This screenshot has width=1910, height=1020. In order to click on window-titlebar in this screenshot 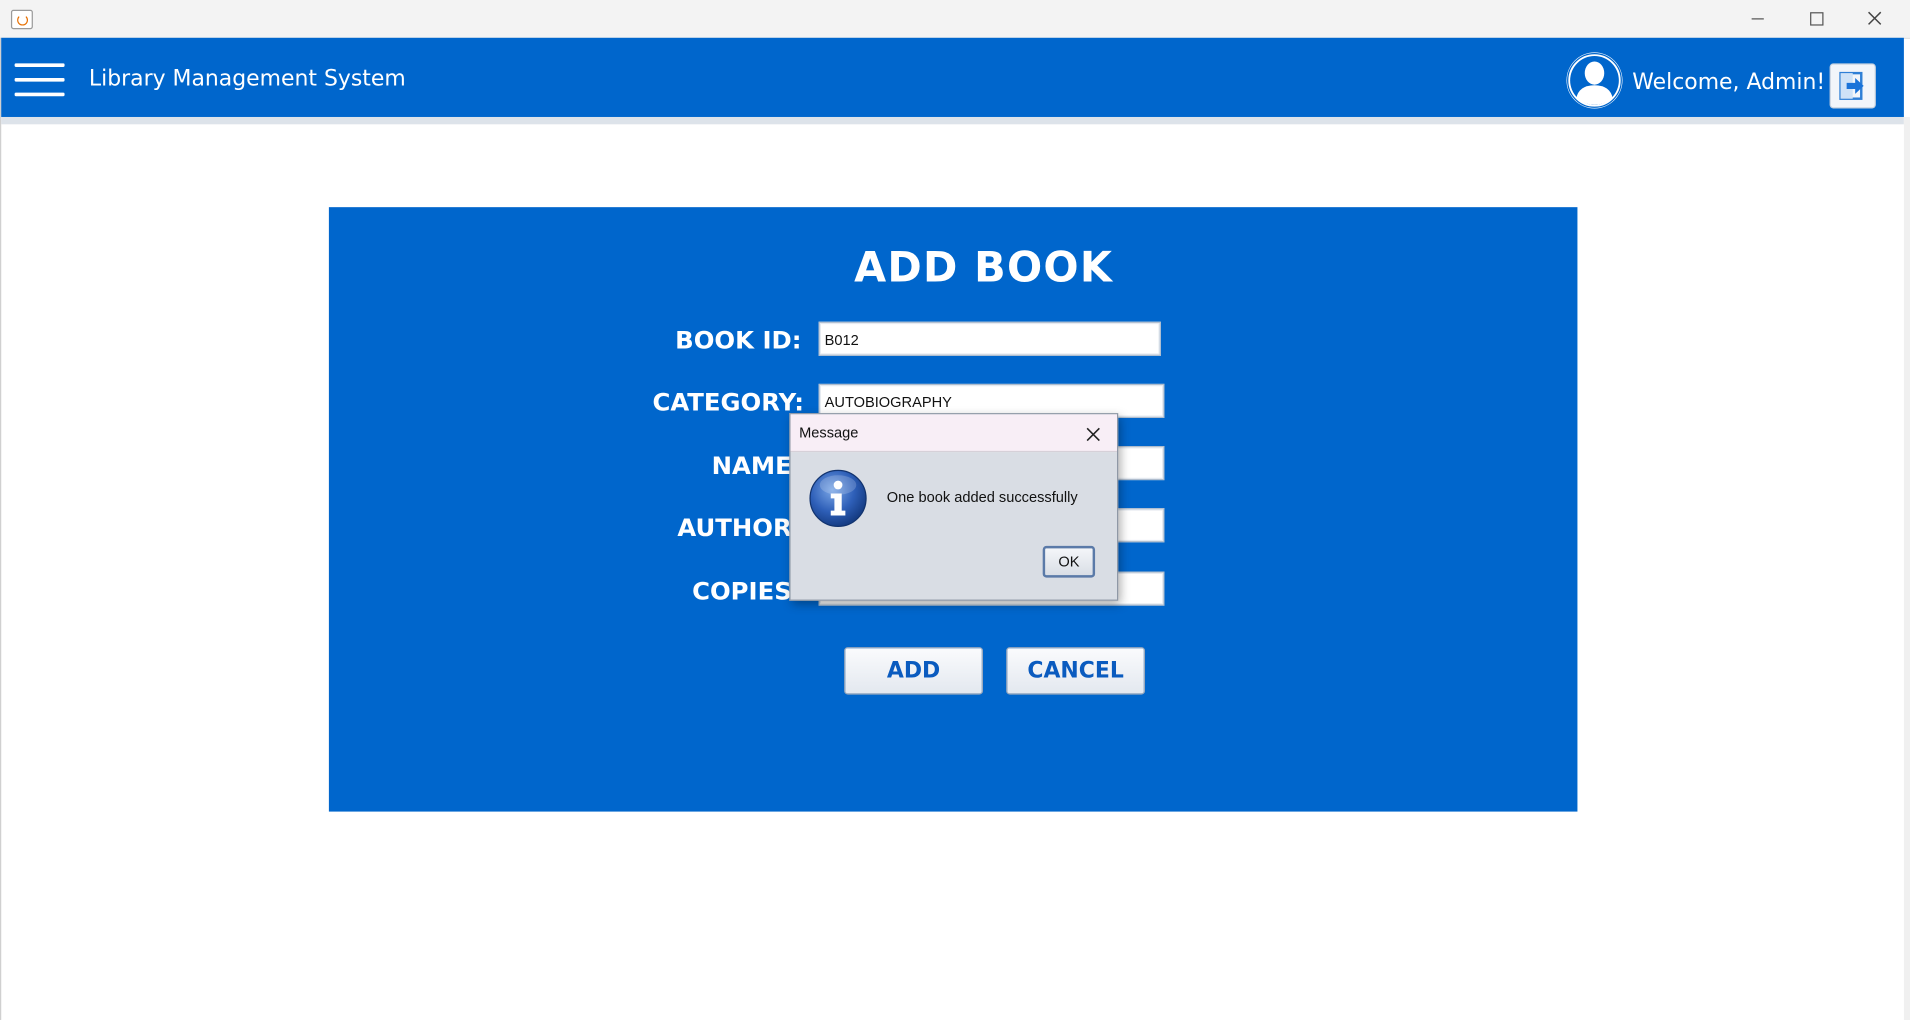, I will do `click(955, 19)`.